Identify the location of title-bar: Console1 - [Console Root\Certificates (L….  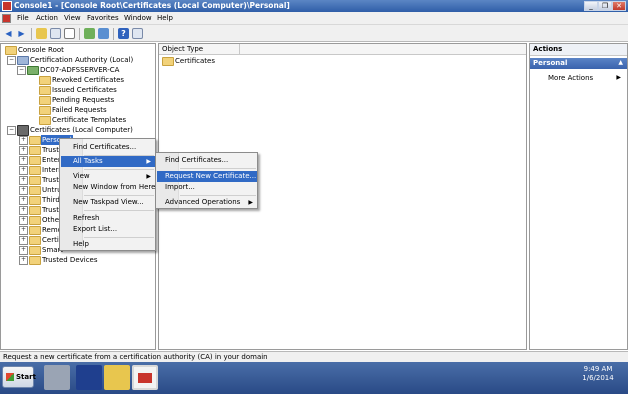
(314, 6).